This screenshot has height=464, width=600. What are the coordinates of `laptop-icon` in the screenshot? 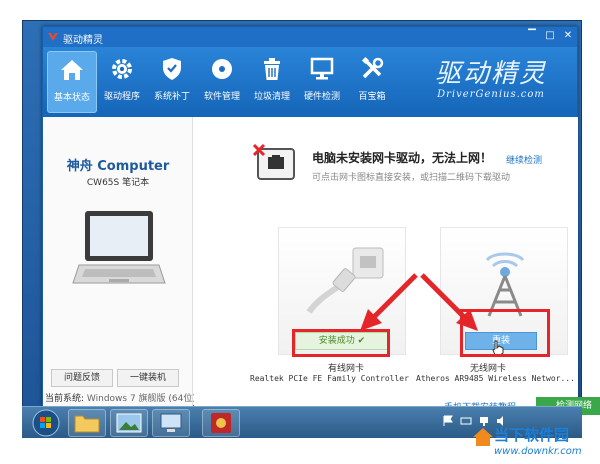 It's located at (119, 247).